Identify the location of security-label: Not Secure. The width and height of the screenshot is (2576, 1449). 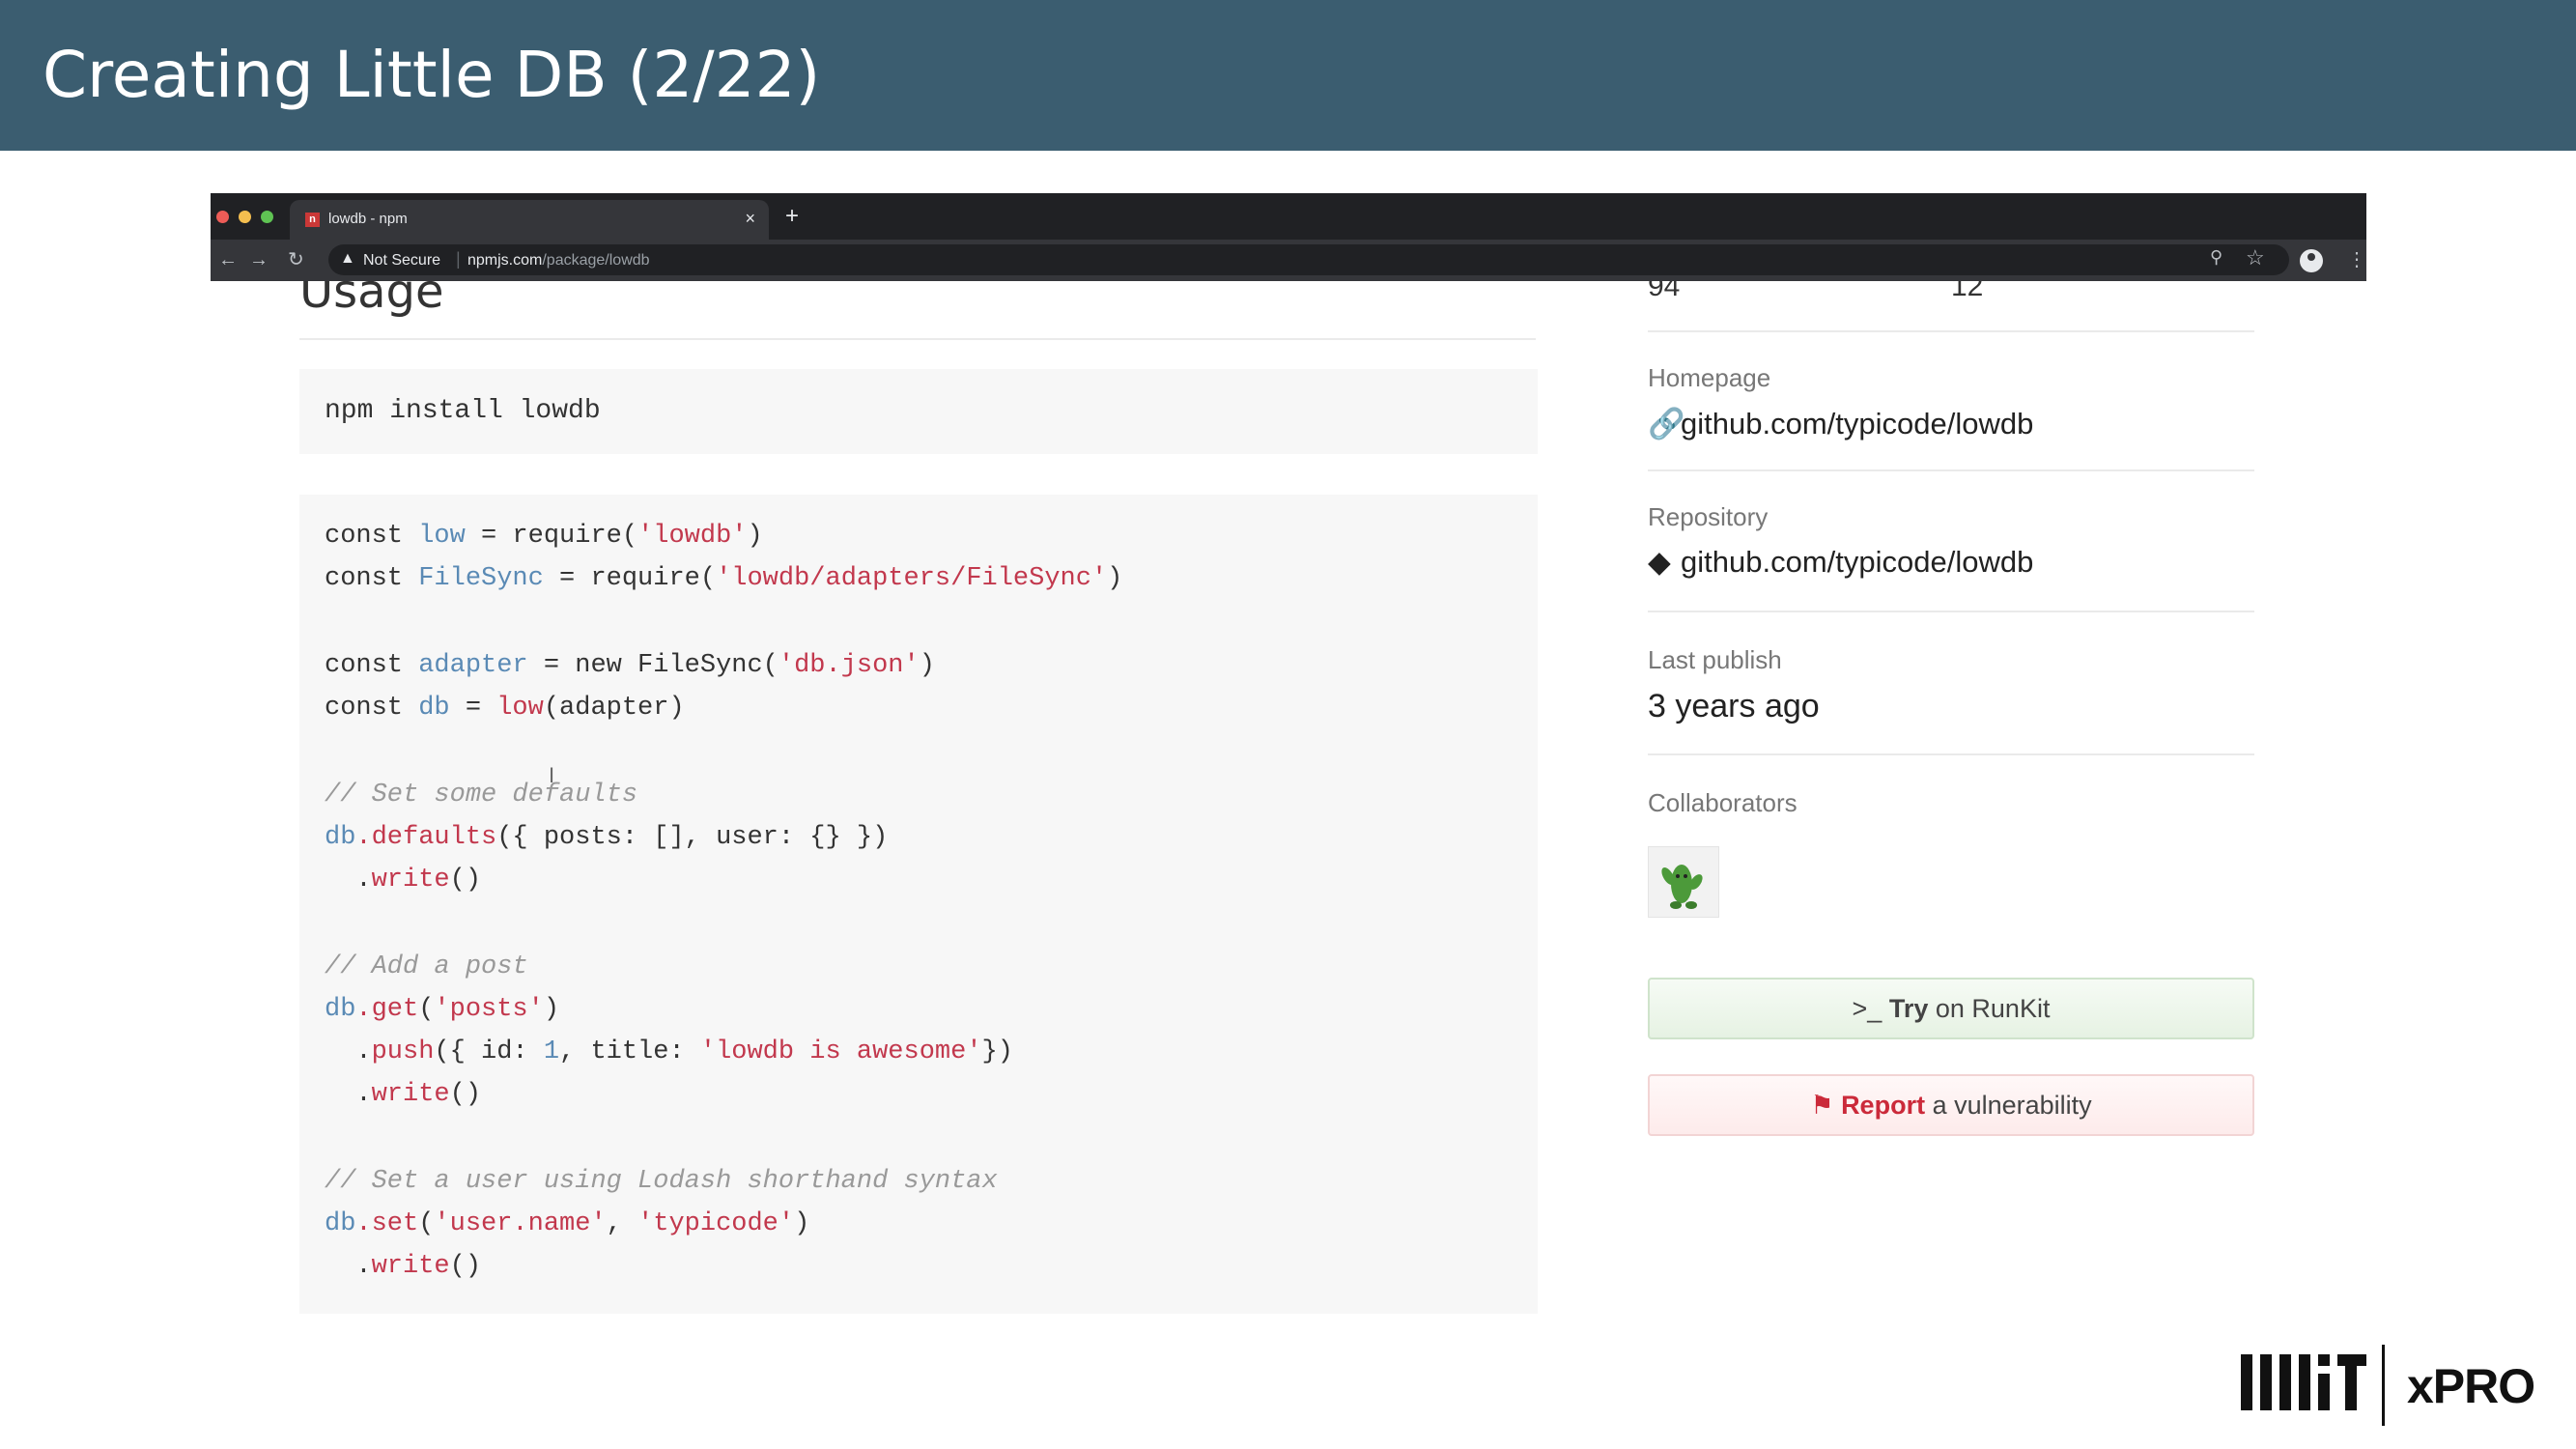
(401, 261).